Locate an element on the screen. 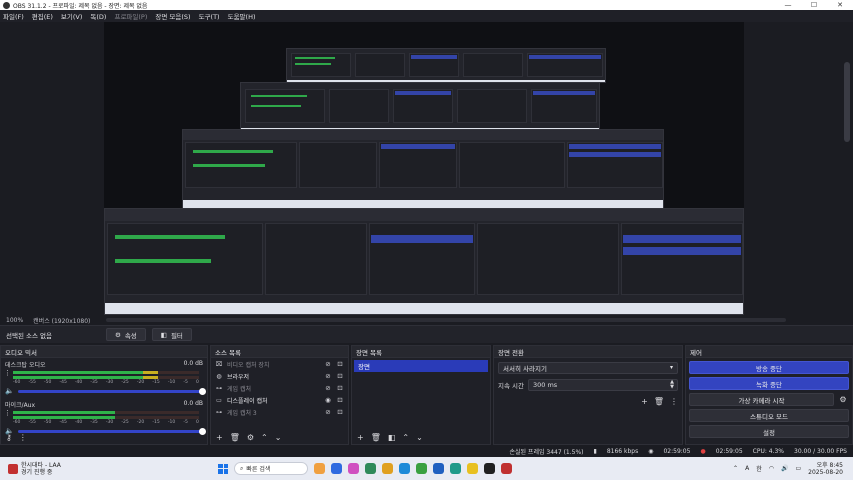 The width and height of the screenshot is (853, 480). scale-tick: -50 is located at coordinates (47, 422).